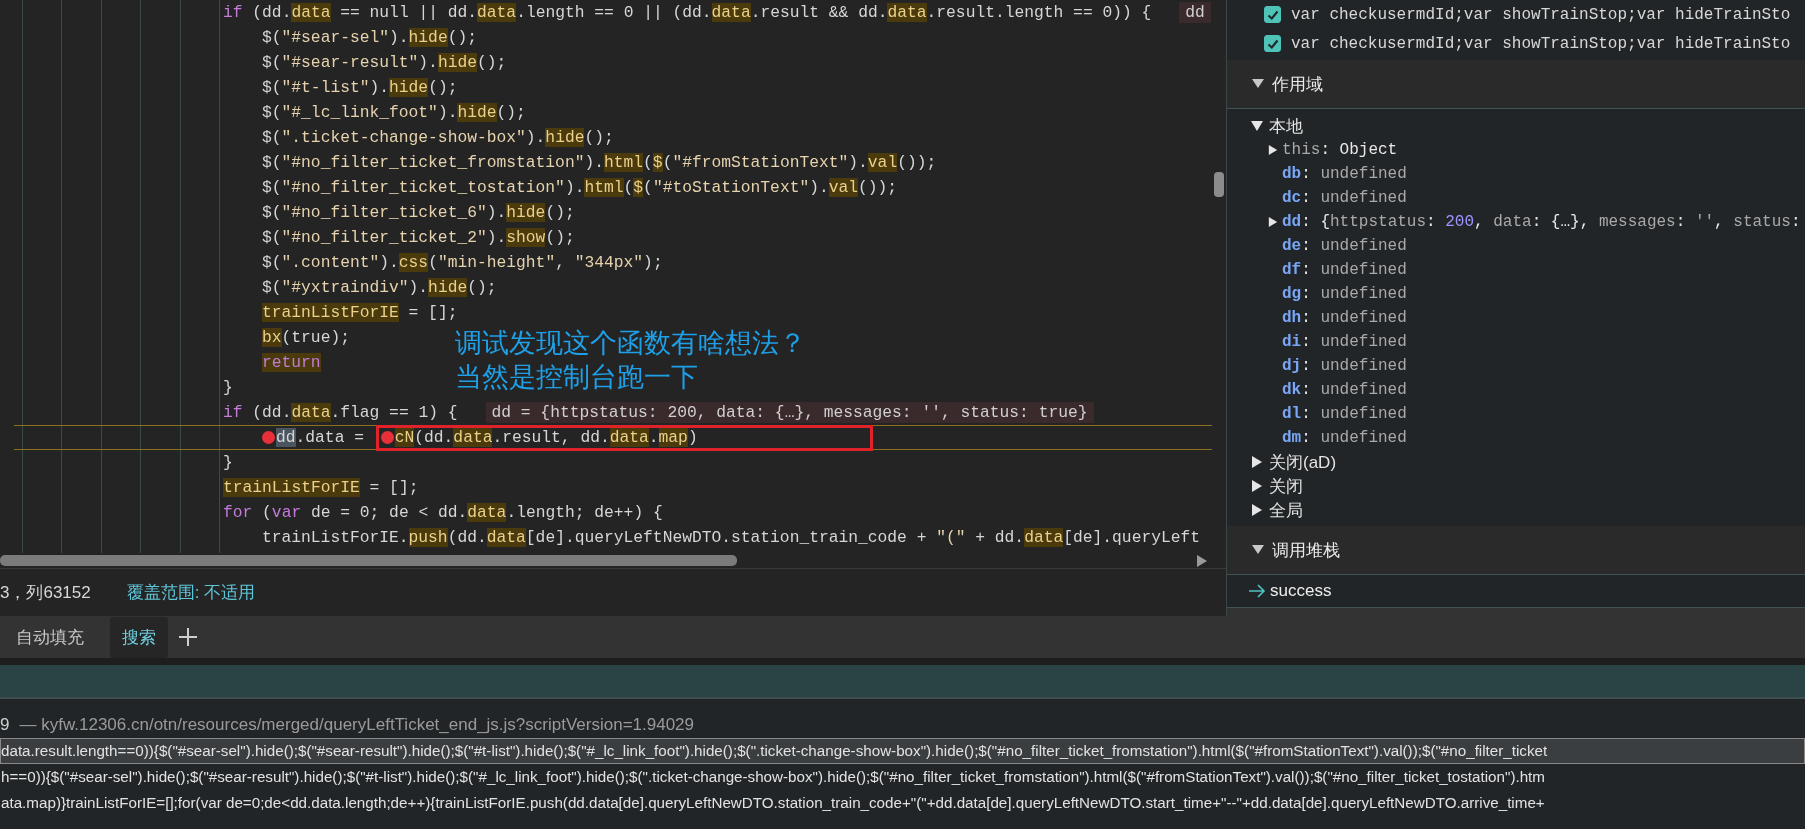 The height and width of the screenshot is (829, 1805). I want to click on annotation-text: 调试发现这个函数有啥想法？, so click(630, 343).